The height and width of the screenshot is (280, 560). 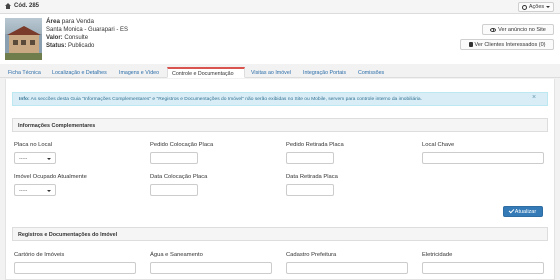 What do you see at coordinates (280, 125) in the screenshot?
I see `section-header-info: Informações Complementares` at bounding box center [280, 125].